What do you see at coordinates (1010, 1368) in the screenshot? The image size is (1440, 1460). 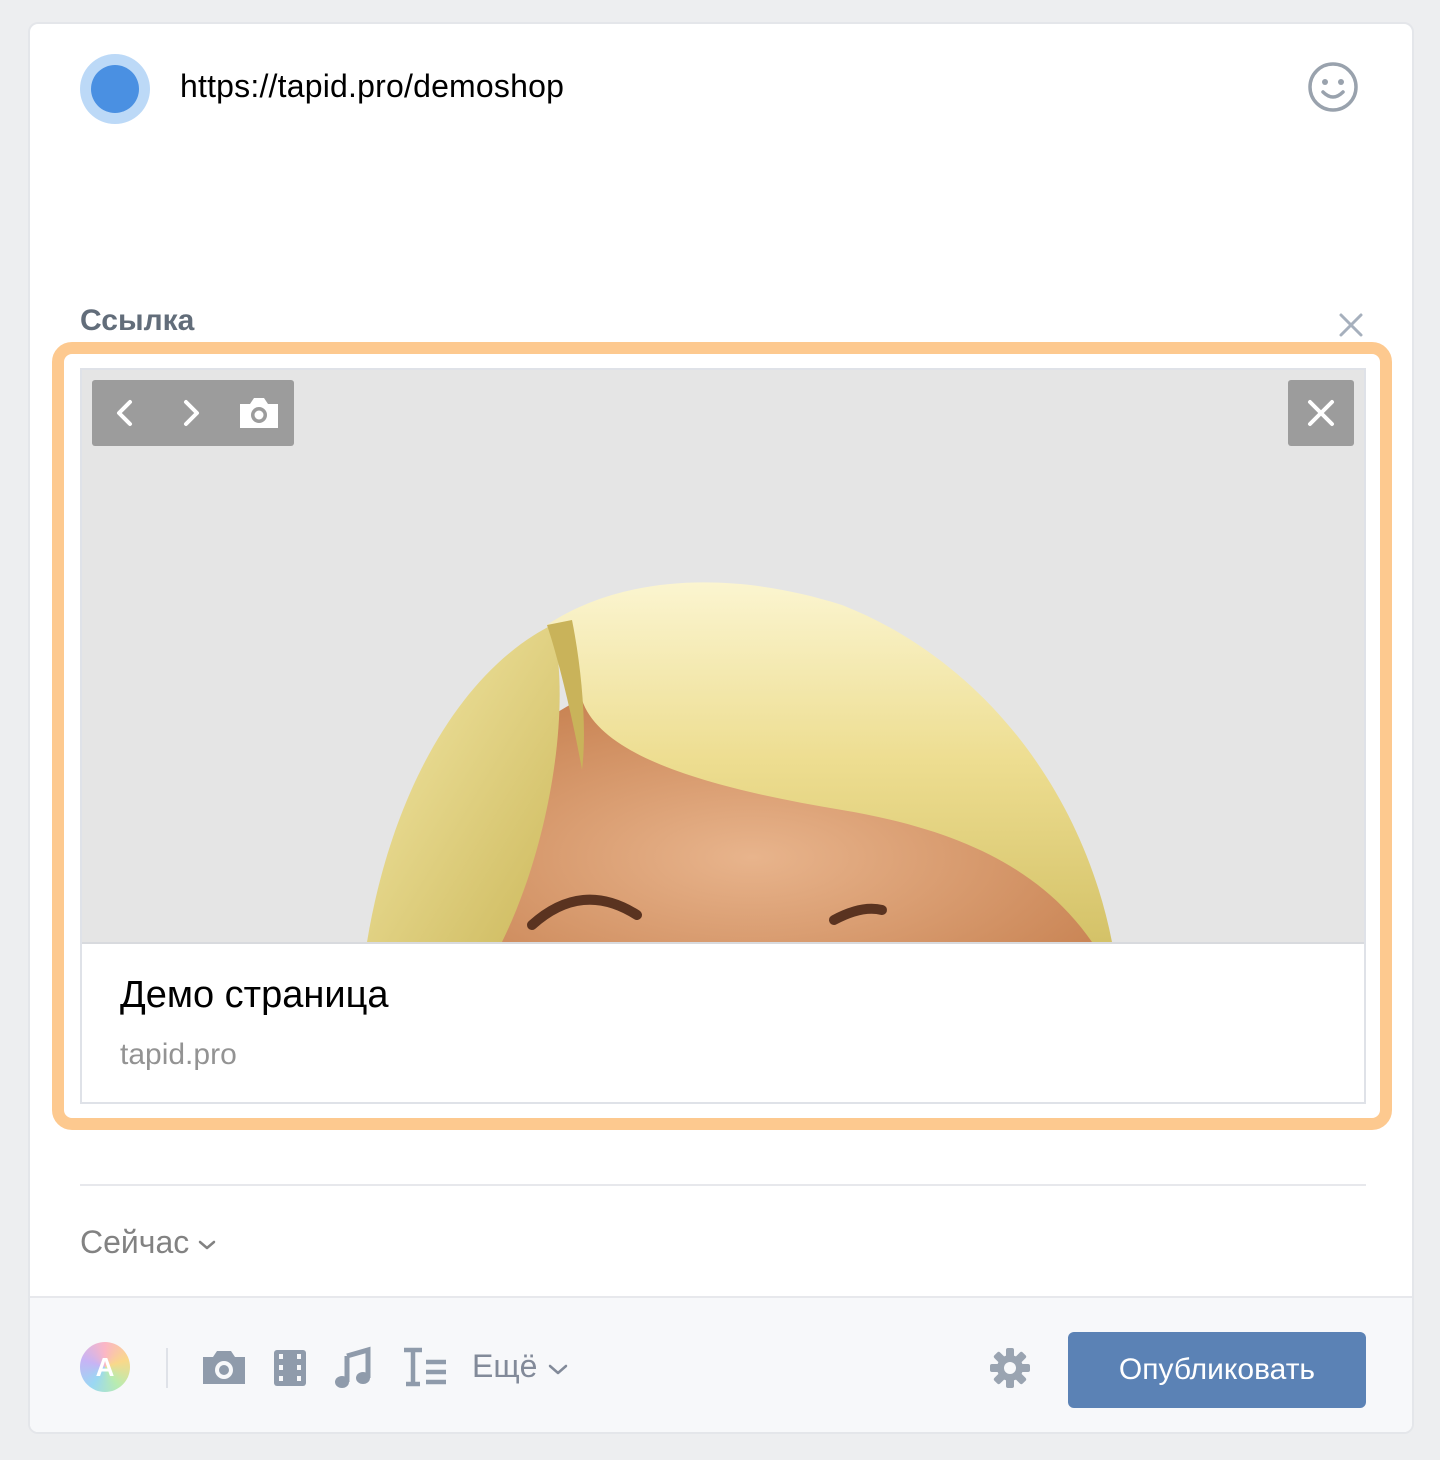 I see `gear-icon` at bounding box center [1010, 1368].